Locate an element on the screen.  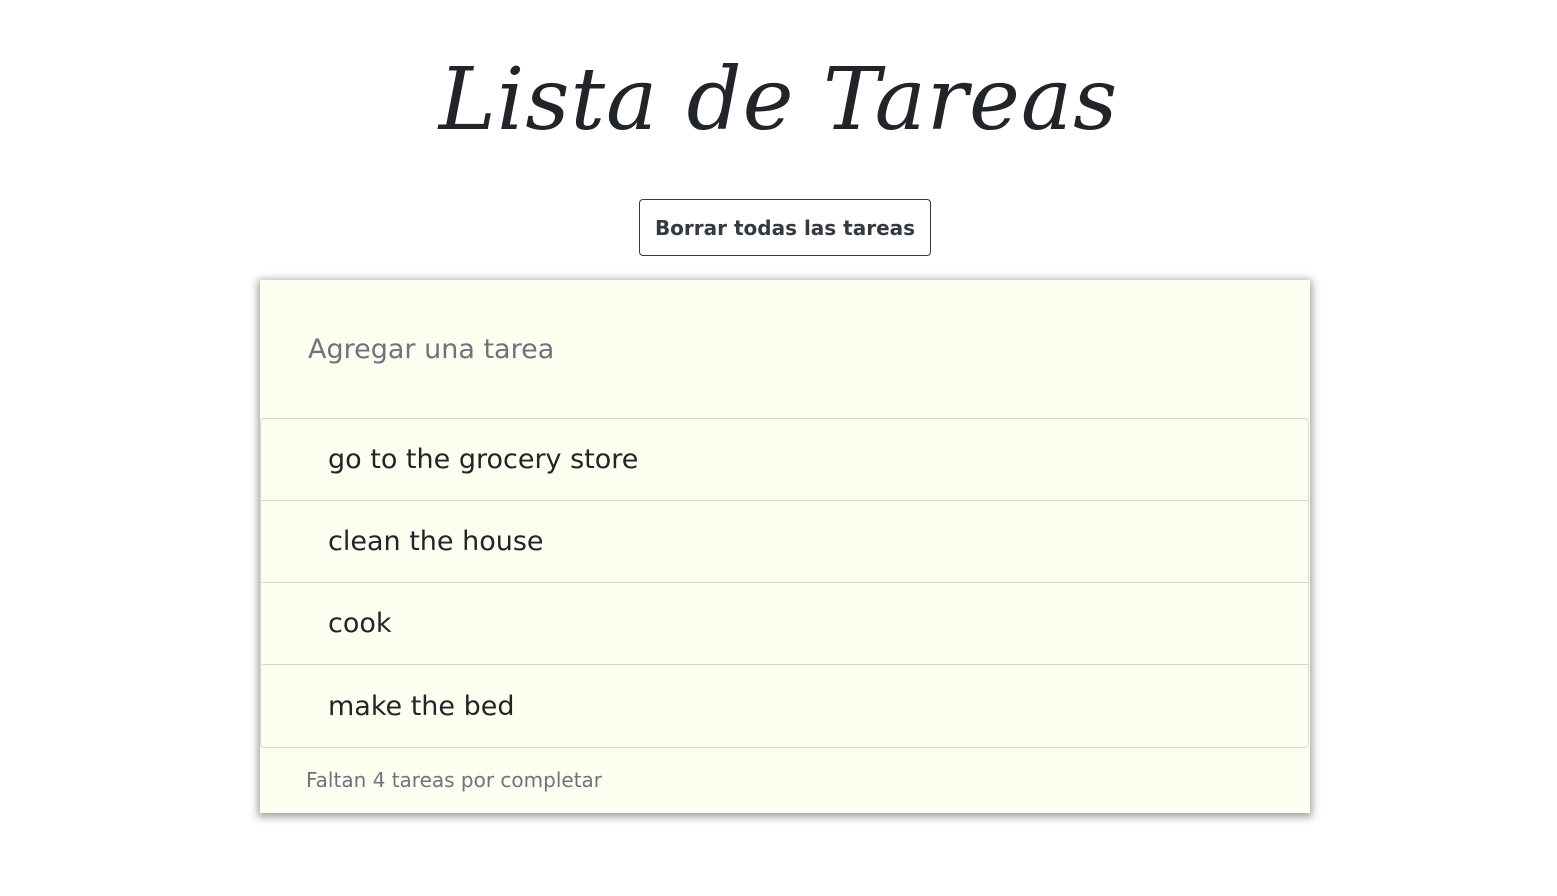
clear-all-tasks-button: Borrar todas las tareas is located at coordinates (785, 227).